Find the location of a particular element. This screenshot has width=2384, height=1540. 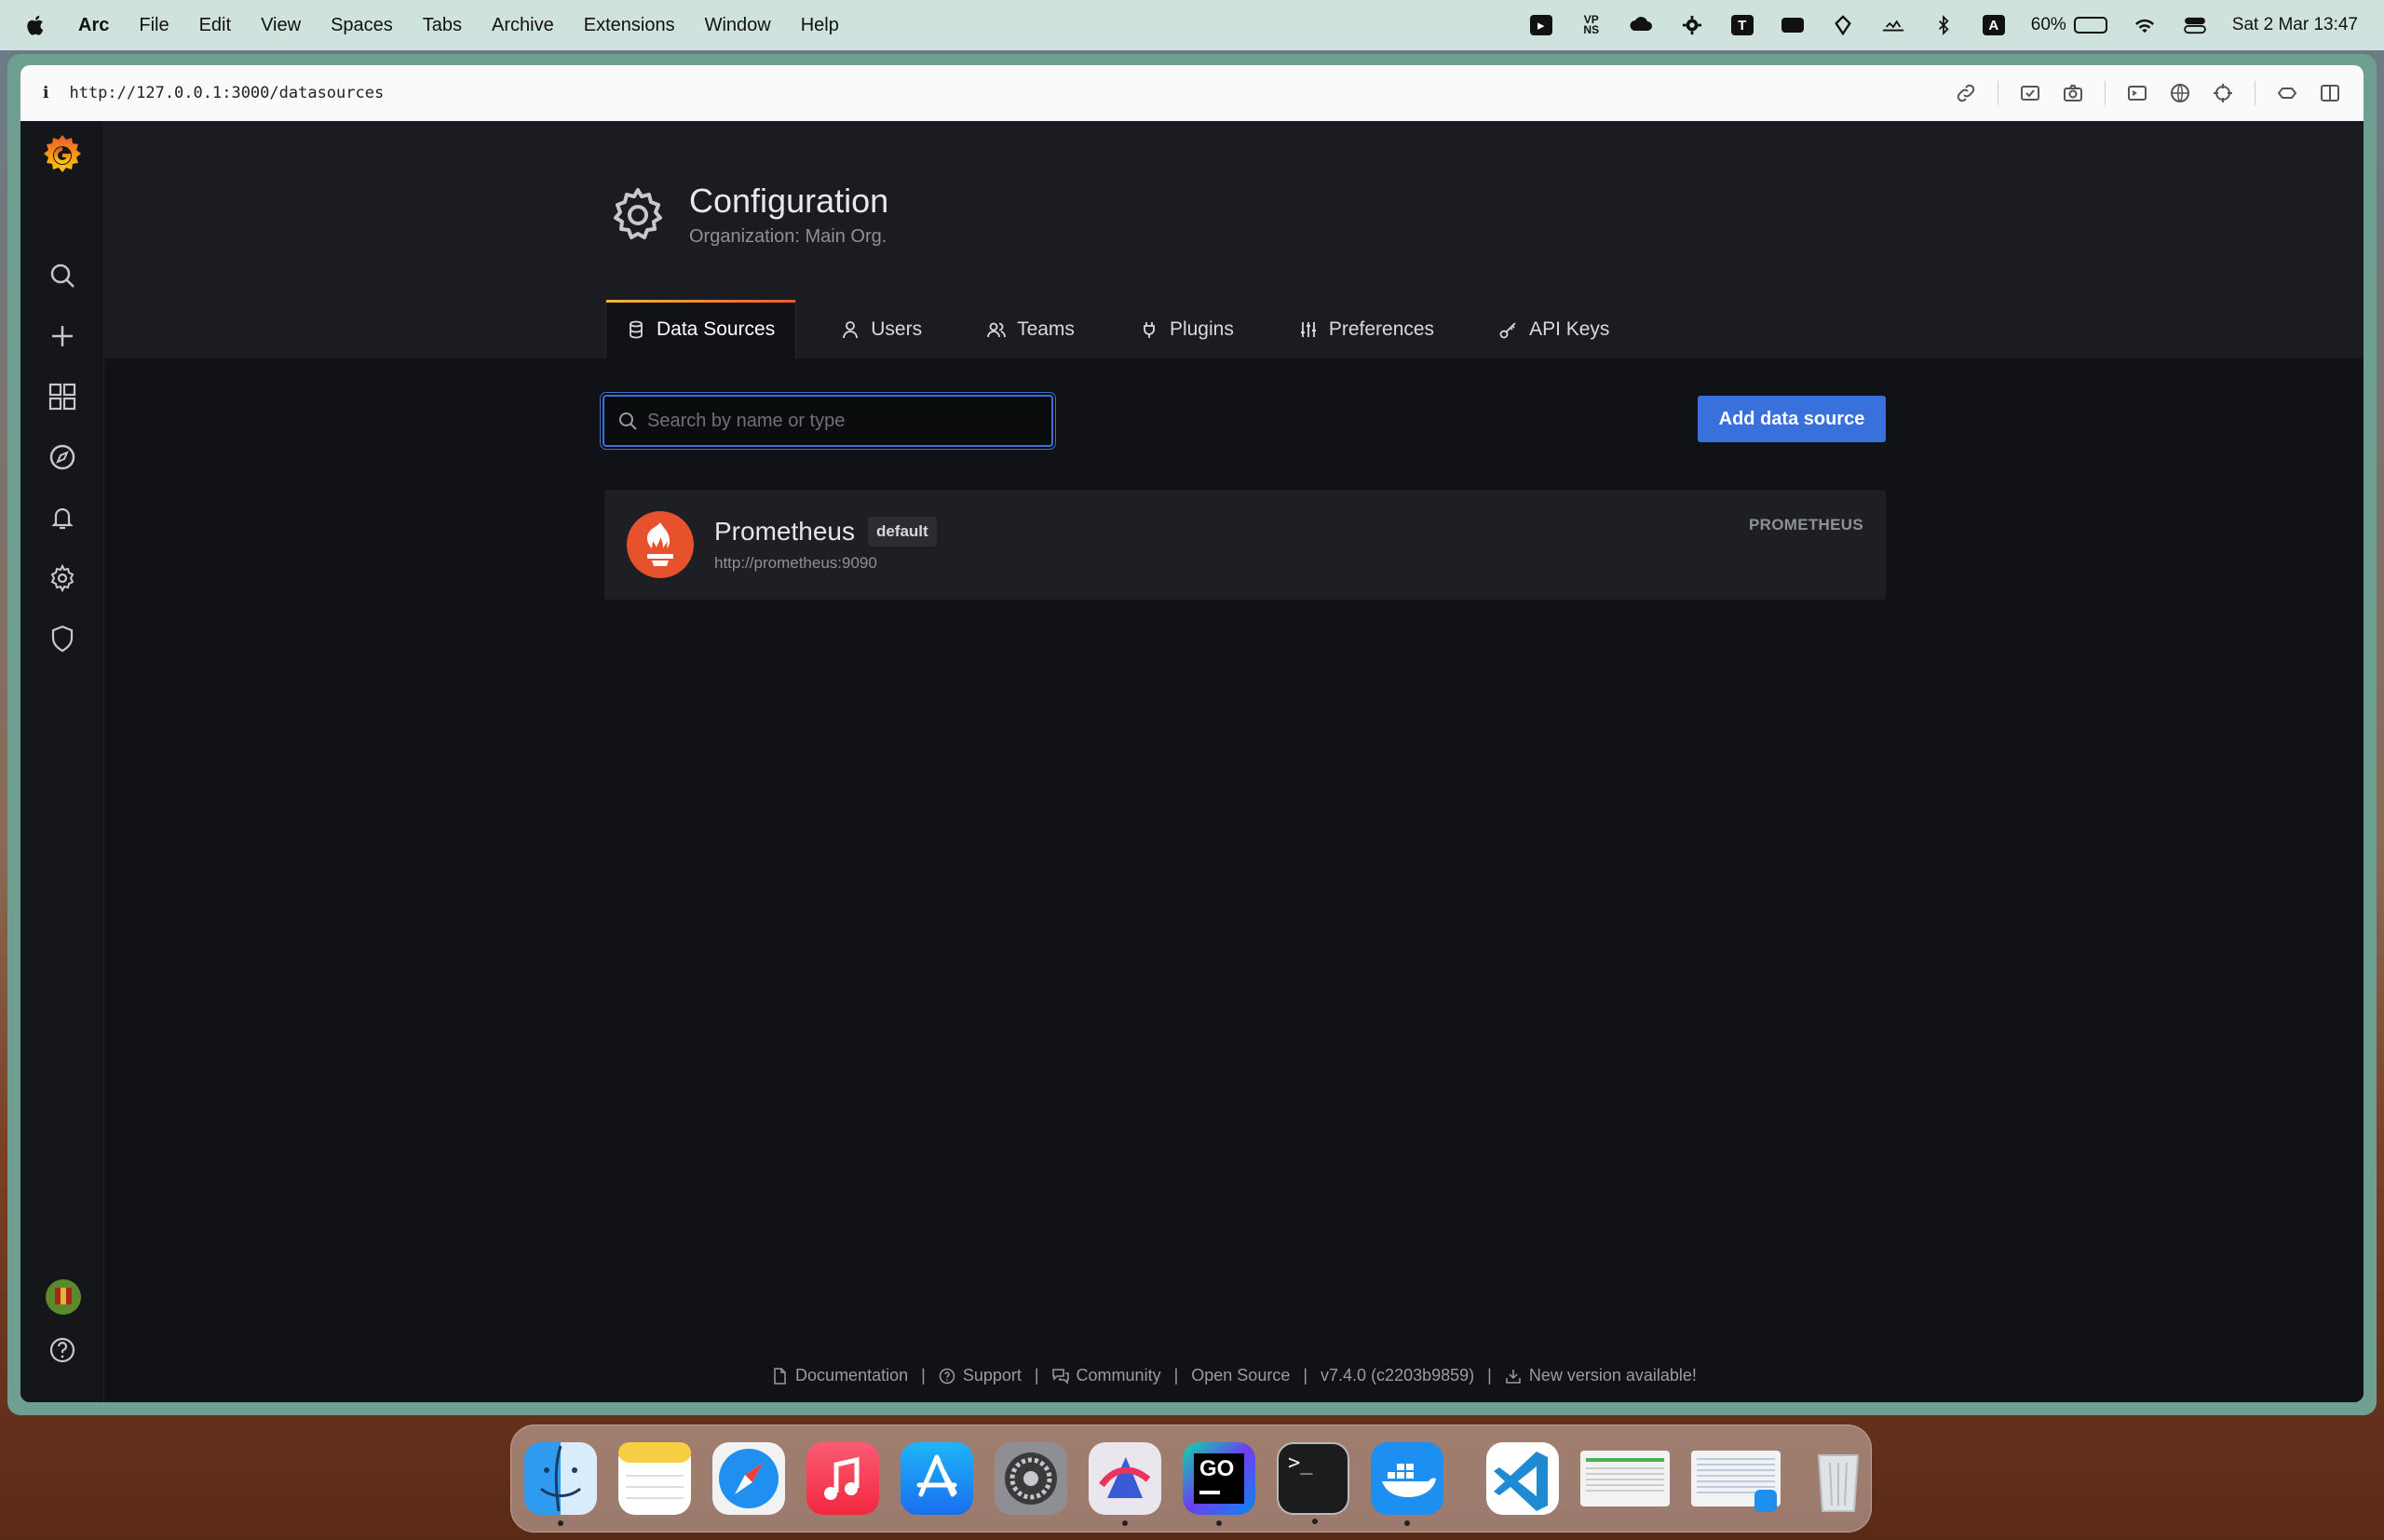

music-icon is located at coordinates (843, 1479).